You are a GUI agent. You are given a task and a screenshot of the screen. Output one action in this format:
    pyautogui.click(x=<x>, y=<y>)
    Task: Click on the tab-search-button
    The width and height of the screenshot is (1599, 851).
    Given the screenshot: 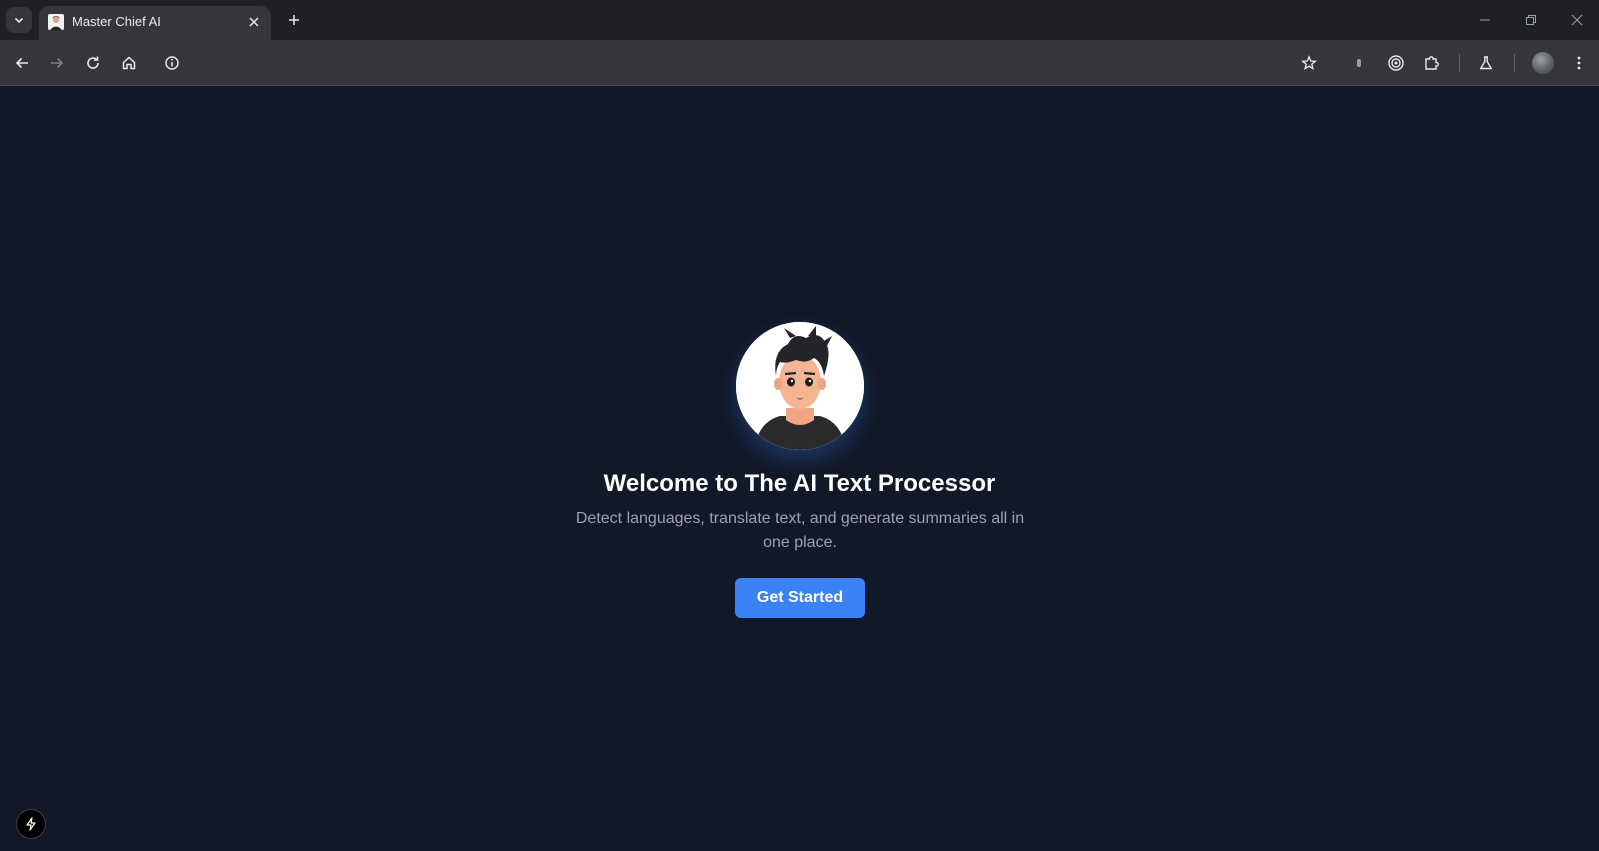 What is the action you would take?
    pyautogui.click(x=19, y=20)
    